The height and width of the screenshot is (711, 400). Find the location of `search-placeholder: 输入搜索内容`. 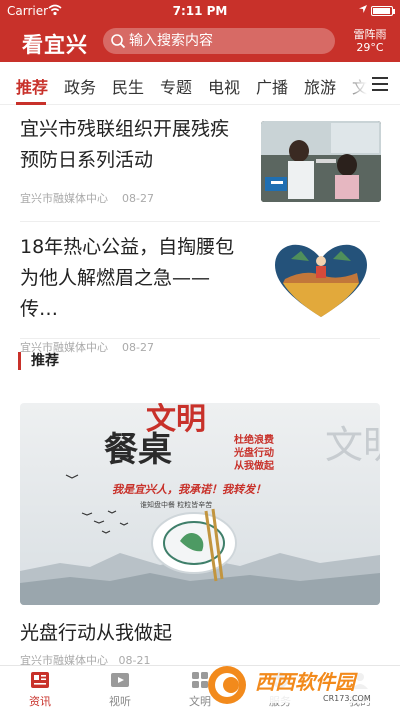

search-placeholder: 输入搜索内容 is located at coordinates (171, 41).